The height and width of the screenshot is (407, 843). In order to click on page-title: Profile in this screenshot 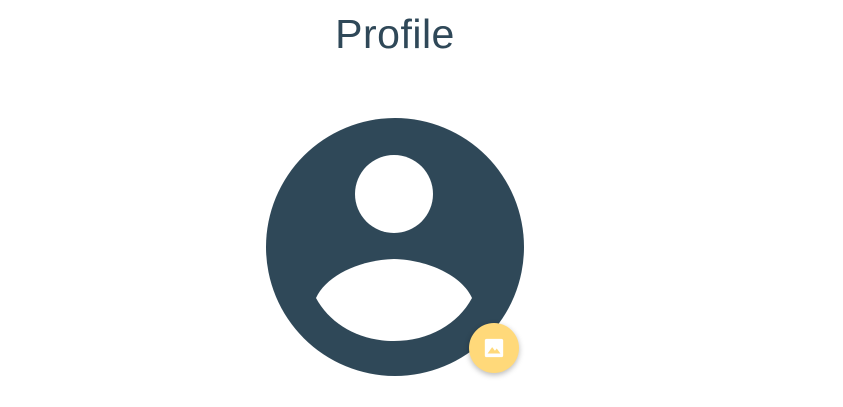, I will do `click(395, 34)`.